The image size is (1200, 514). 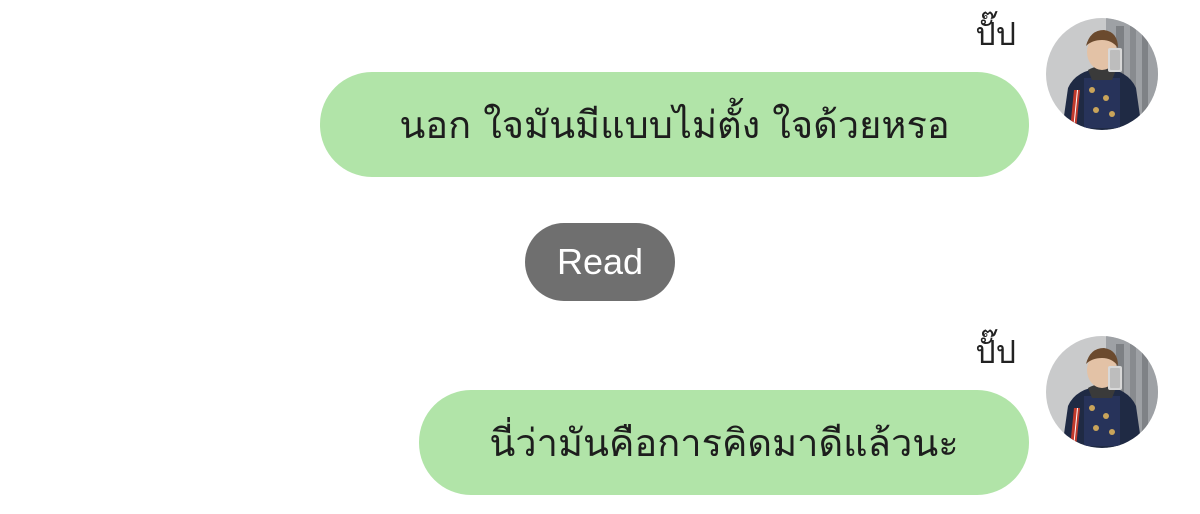 I want to click on message-text: นอก ใจมันมีแบบไม่ตั้ง ใจด้วยหรอ, so click(x=674, y=125).